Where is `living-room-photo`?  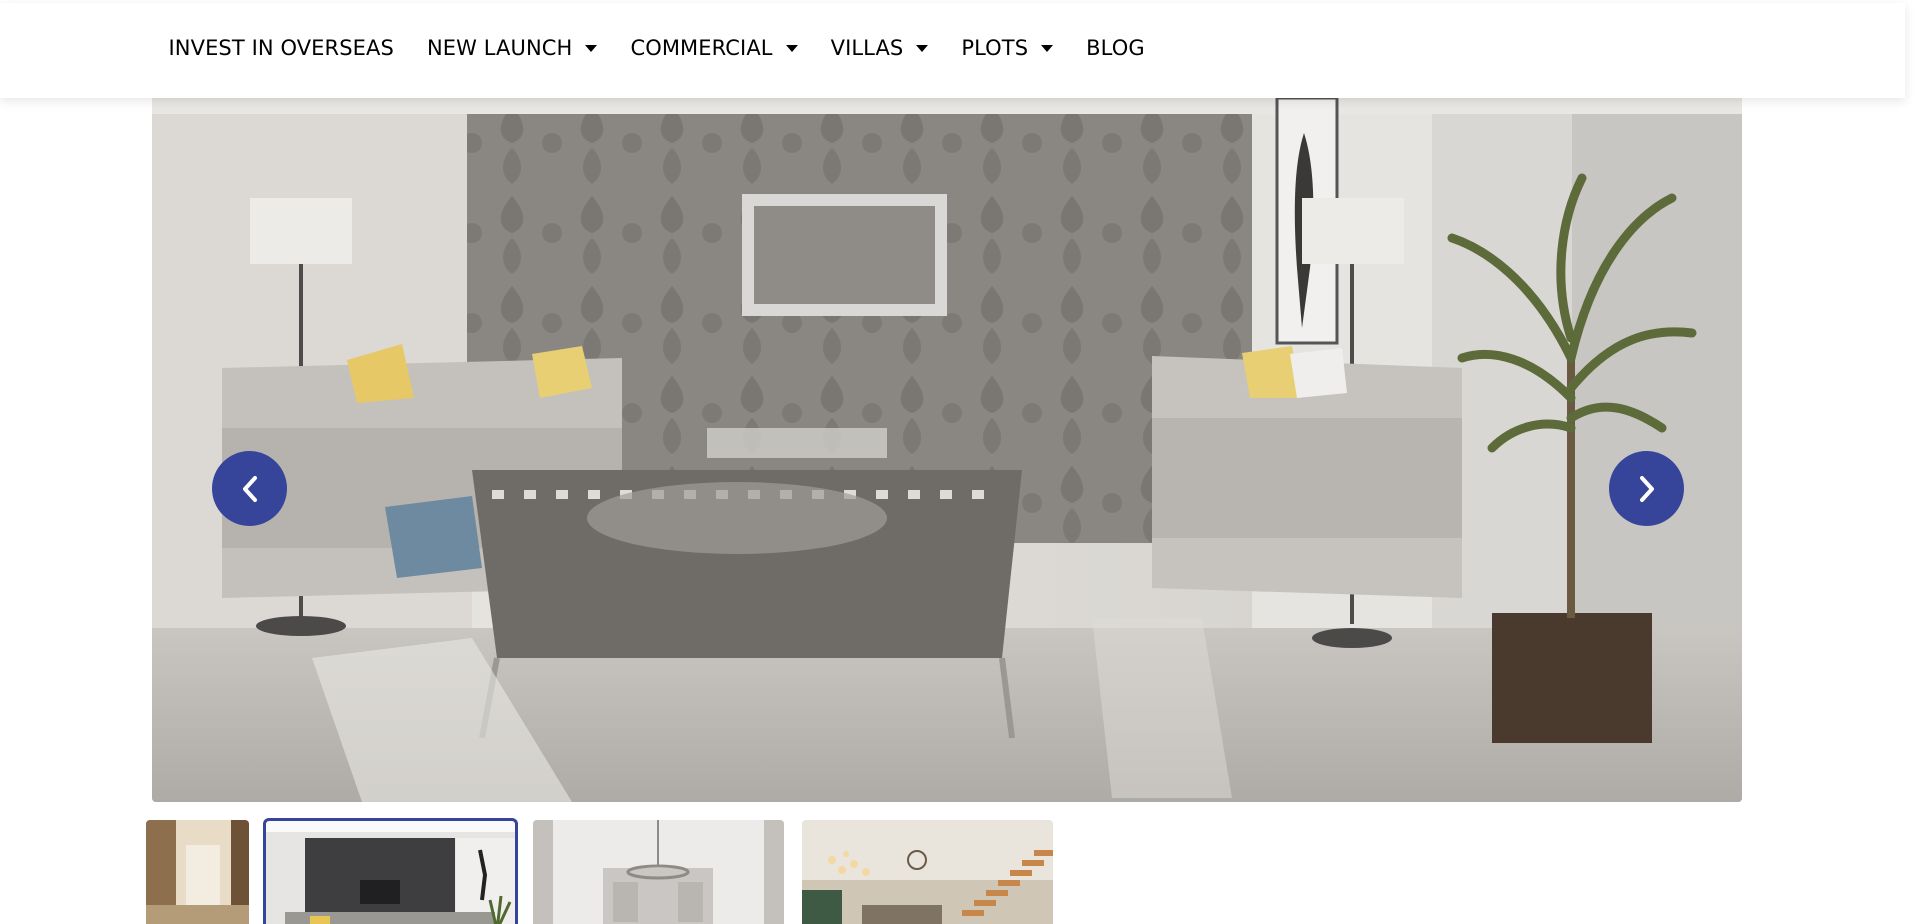 living-room-photo is located at coordinates (390, 872).